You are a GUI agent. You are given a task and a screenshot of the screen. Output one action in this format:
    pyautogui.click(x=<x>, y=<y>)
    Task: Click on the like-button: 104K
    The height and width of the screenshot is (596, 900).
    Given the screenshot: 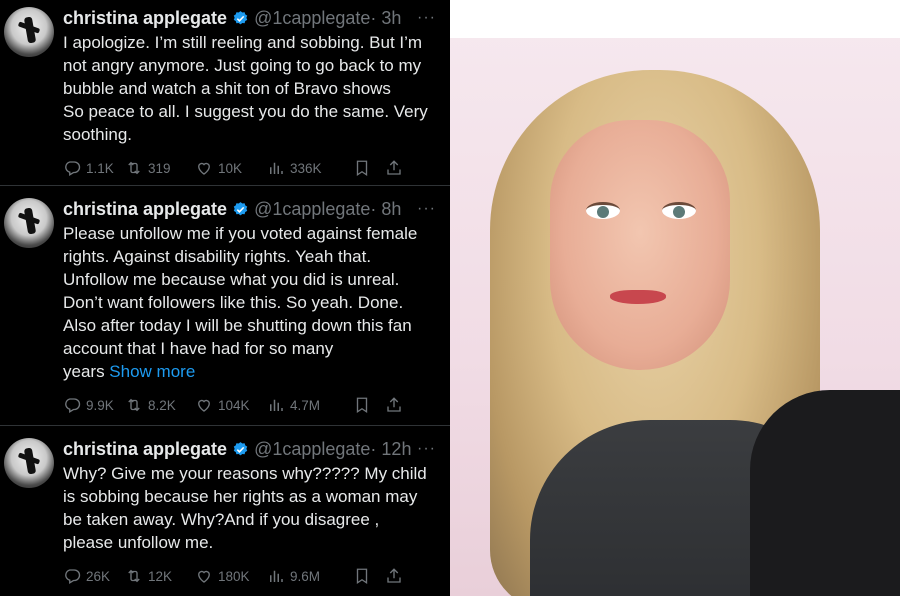 What is the action you would take?
    pyautogui.click(x=231, y=405)
    